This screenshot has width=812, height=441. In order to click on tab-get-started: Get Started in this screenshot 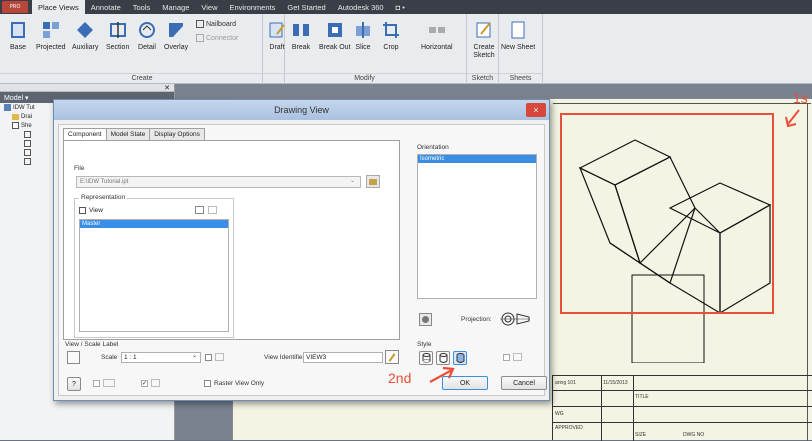, I will do `click(306, 7)`.